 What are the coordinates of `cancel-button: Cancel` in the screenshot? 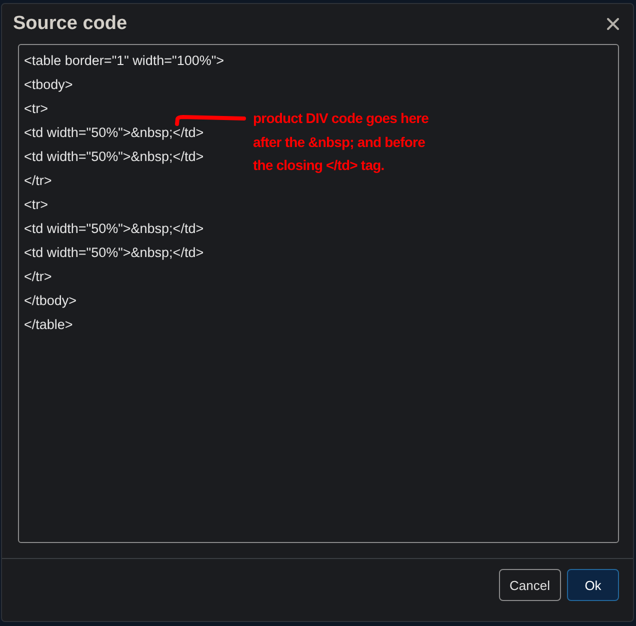 It's located at (529, 585).